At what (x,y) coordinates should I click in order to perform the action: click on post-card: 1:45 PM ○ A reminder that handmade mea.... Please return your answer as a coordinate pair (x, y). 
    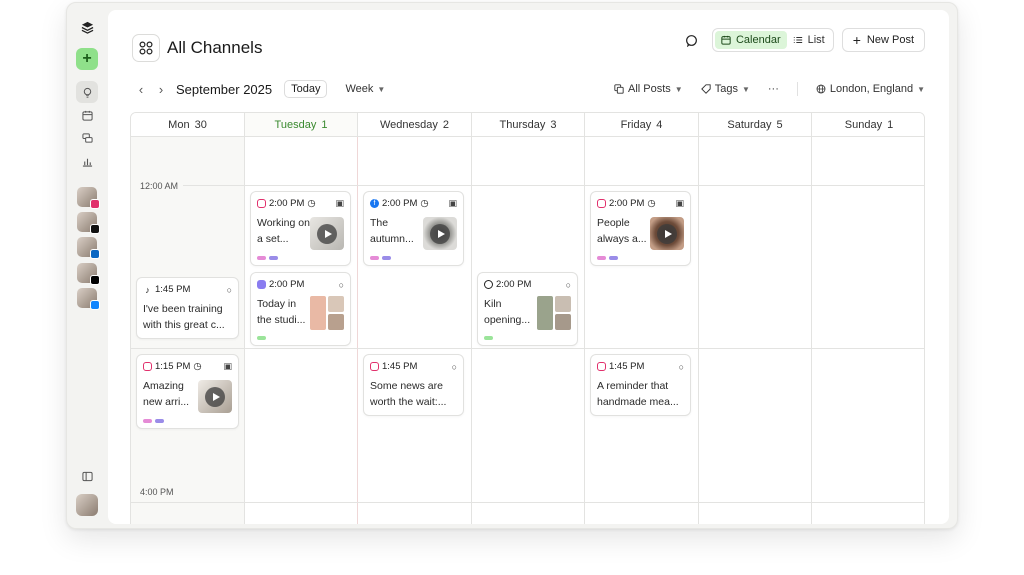
    Looking at the image, I should click on (640, 385).